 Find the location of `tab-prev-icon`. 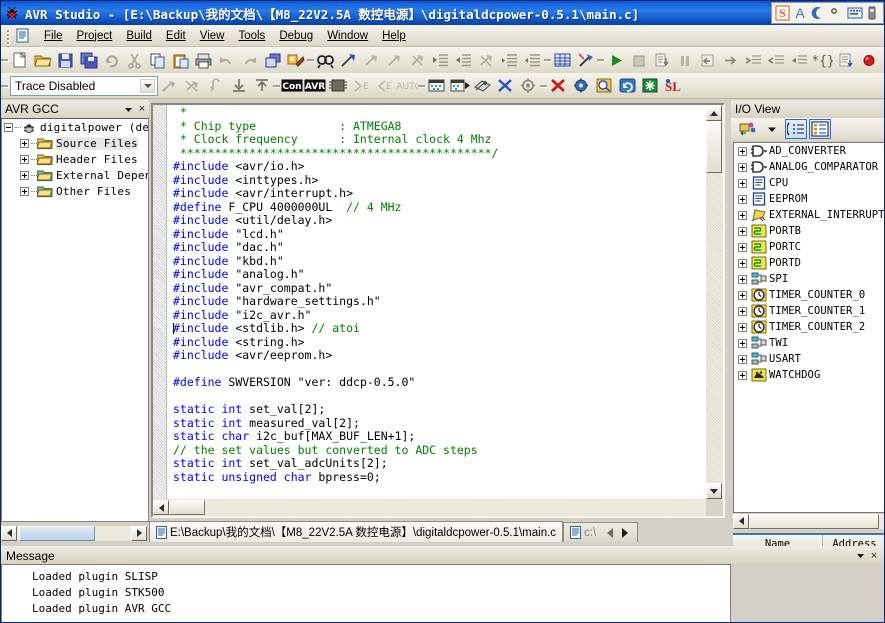

tab-prev-icon is located at coordinates (609, 533).